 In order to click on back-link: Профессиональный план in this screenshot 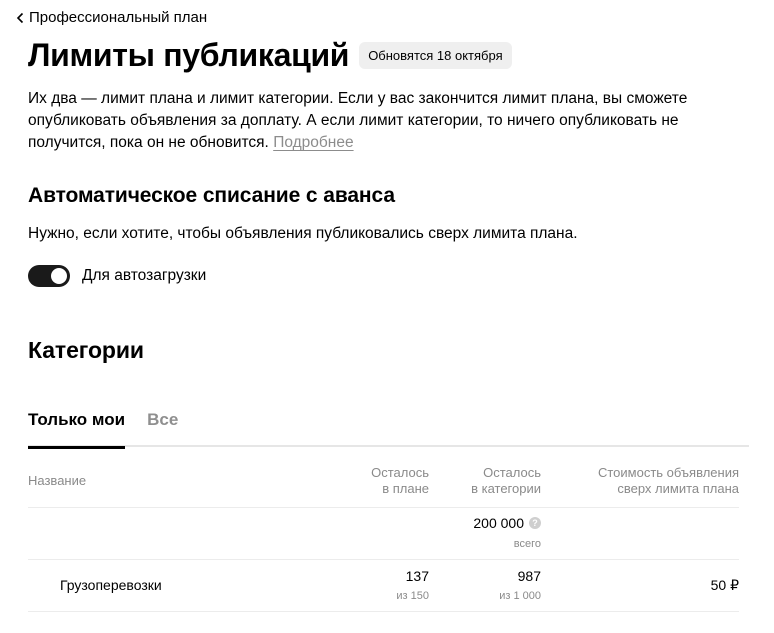, I will do `click(111, 17)`.